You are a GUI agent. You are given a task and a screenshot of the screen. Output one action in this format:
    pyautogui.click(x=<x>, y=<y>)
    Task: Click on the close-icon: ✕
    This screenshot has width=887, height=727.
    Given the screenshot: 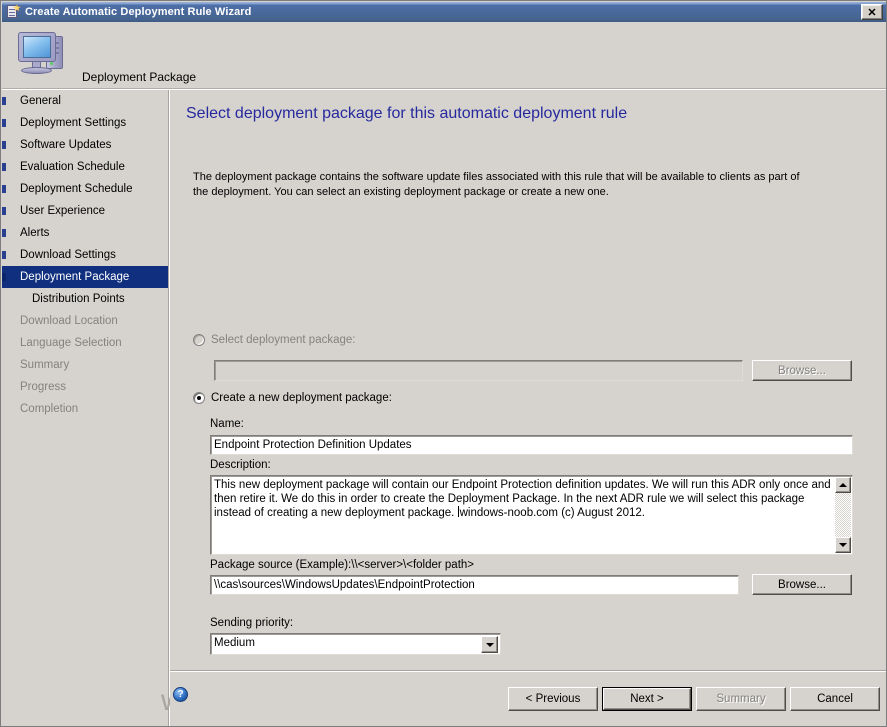 What is the action you would take?
    pyautogui.click(x=872, y=12)
    